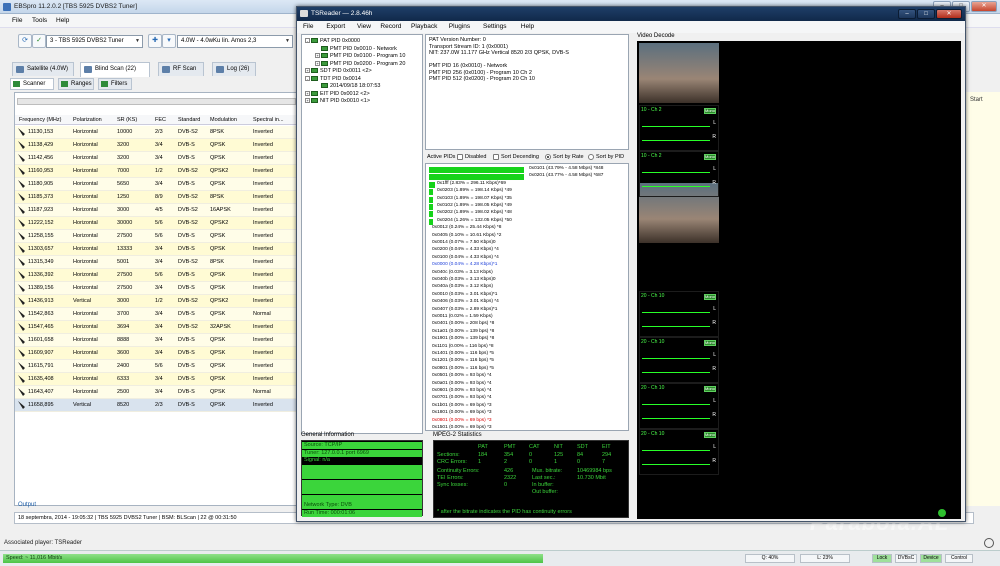 The image size is (1000, 566). I want to click on pid-entry: 0x1a01 (0.00% = 139 bps) *8, so click(528, 332).